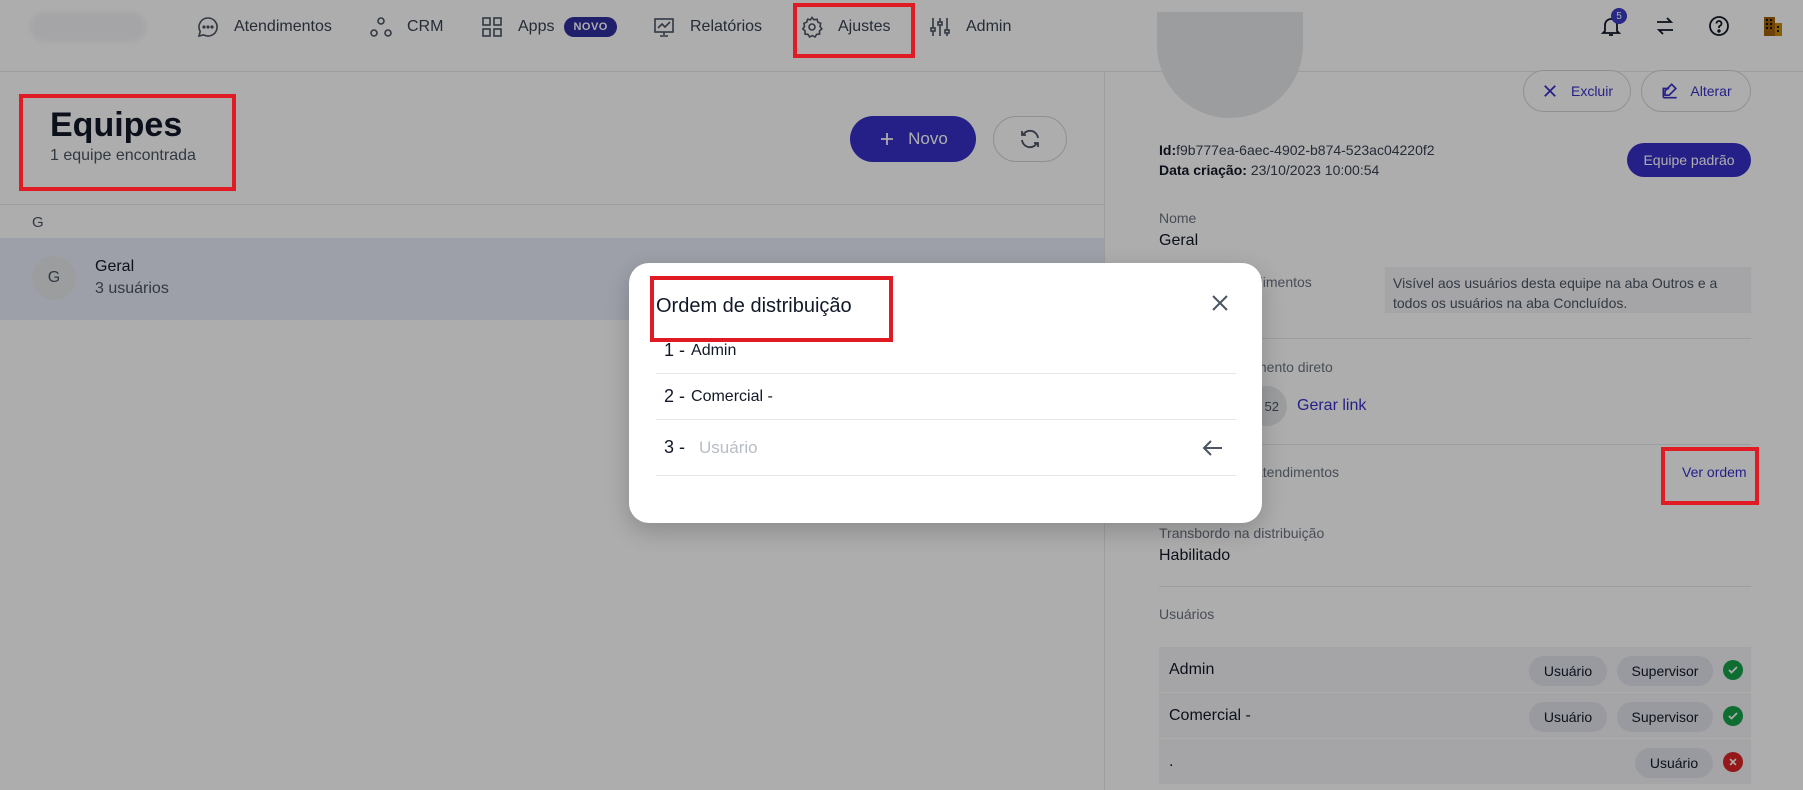  I want to click on close-icon, so click(1220, 303).